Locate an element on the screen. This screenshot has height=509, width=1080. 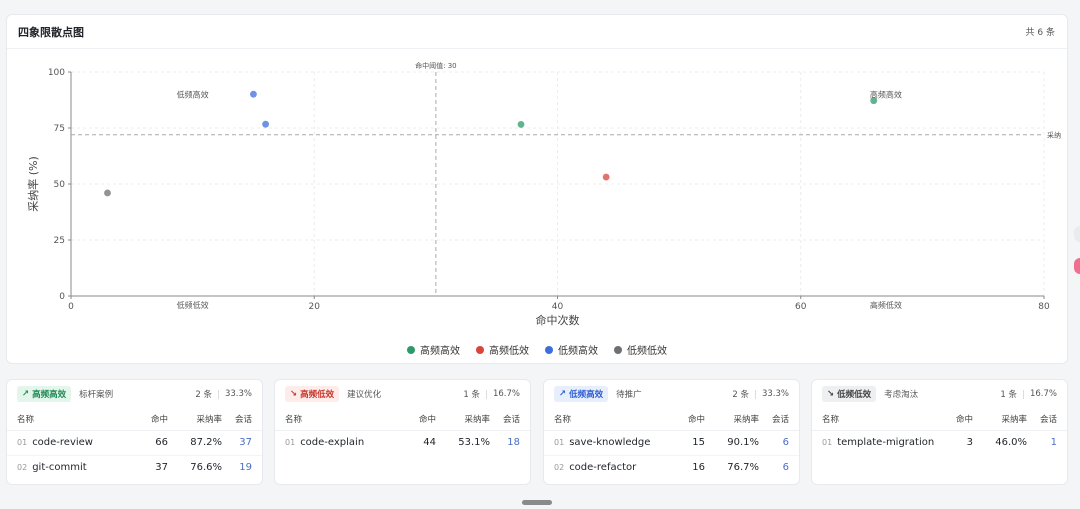
legend-item: 高频高效 is located at coordinates (433, 349).